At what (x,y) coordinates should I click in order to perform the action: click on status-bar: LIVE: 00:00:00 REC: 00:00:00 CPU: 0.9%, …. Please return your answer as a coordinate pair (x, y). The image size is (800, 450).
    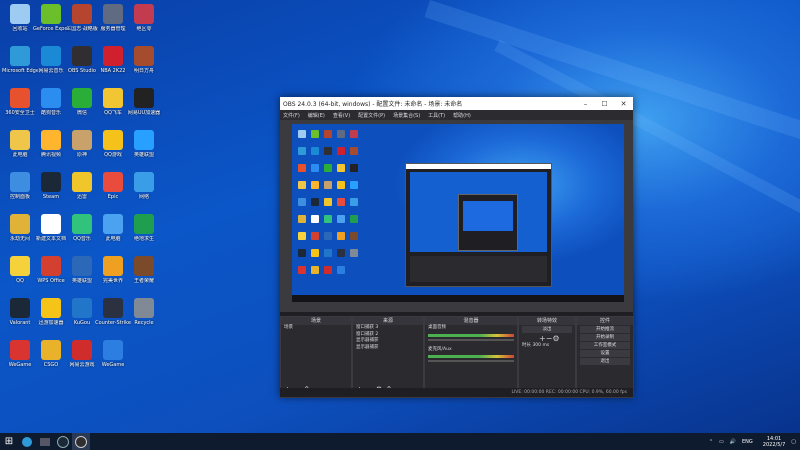
    Looking at the image, I should click on (456, 392).